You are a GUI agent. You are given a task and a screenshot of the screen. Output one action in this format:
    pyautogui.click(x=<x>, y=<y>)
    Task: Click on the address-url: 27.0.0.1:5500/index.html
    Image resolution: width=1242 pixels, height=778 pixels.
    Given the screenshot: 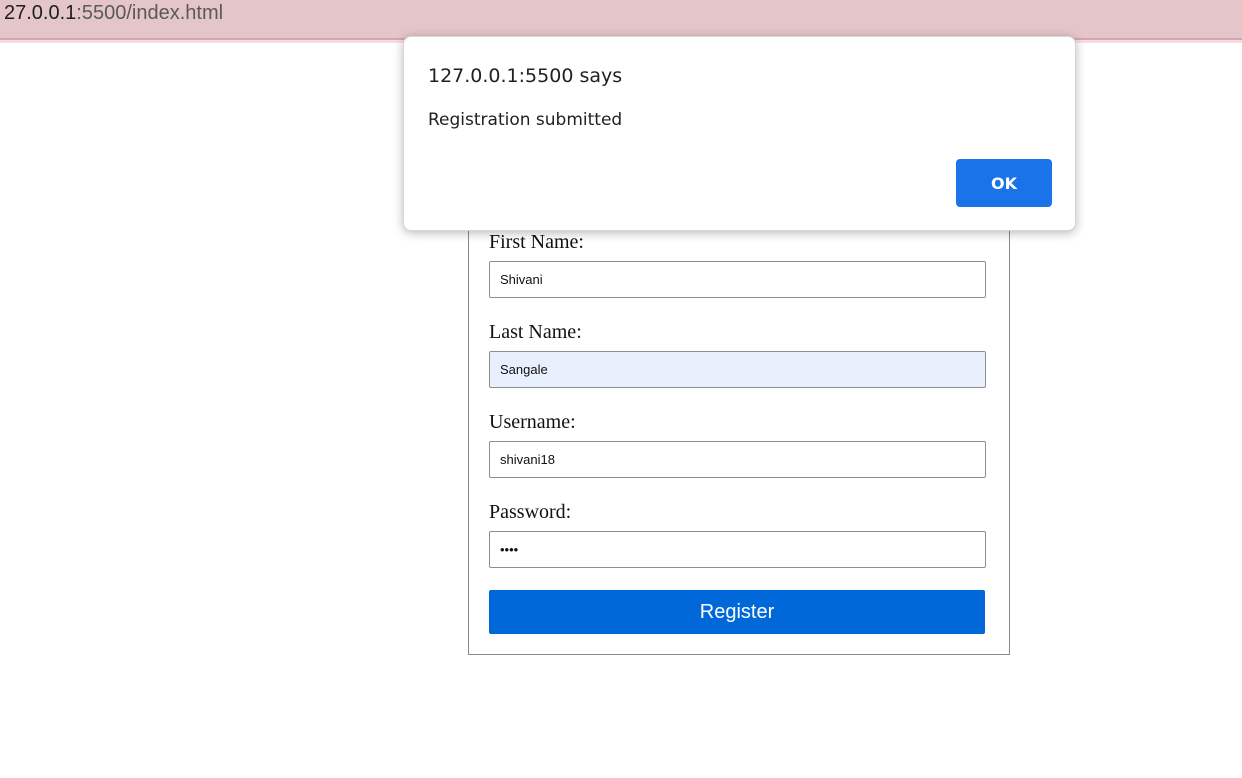 What is the action you would take?
    pyautogui.click(x=113, y=13)
    